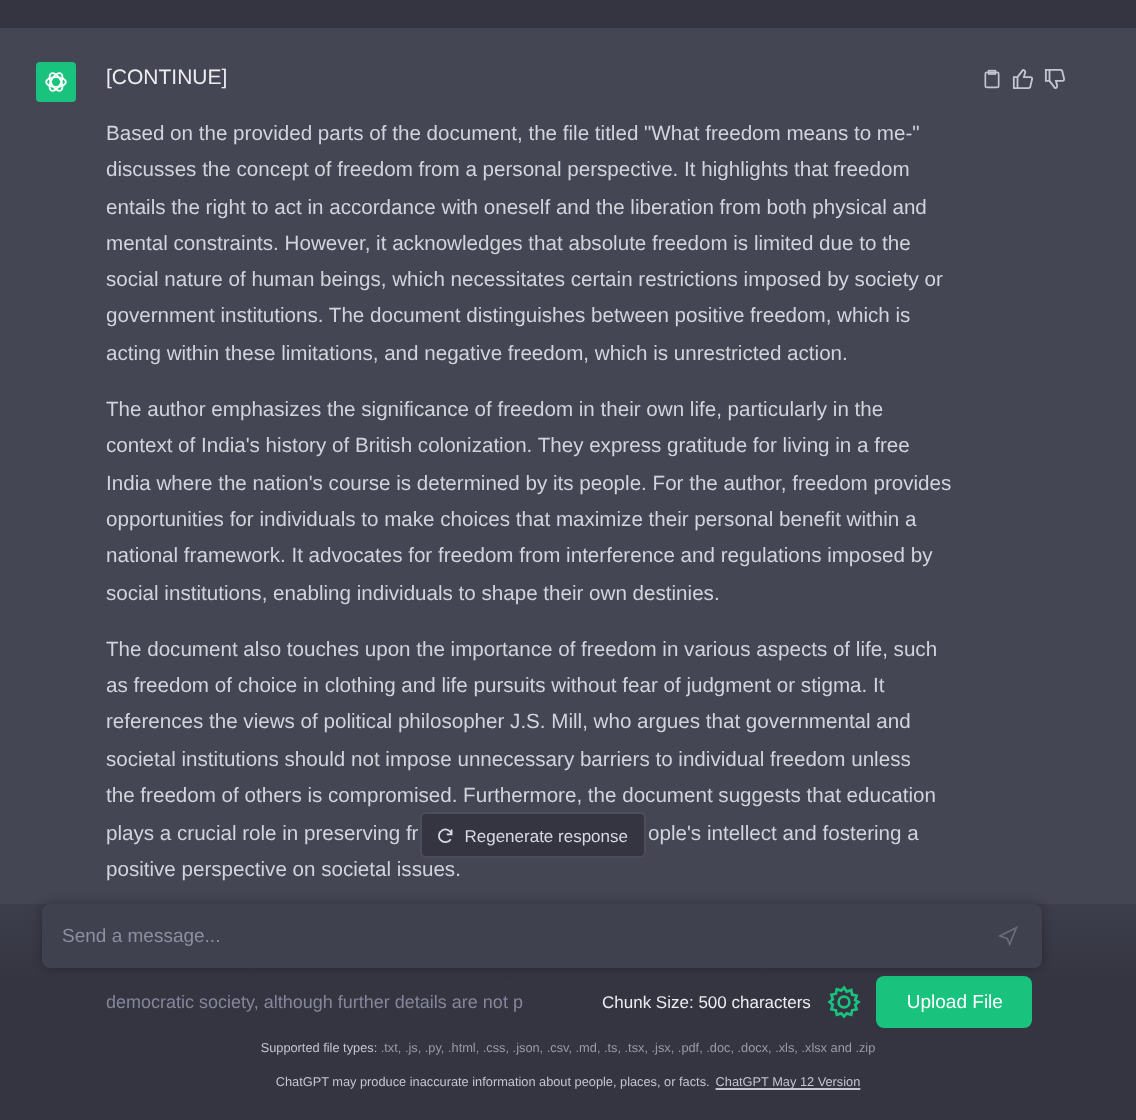 Image resolution: width=1136 pixels, height=1120 pixels. What do you see at coordinates (446, 835) in the screenshot?
I see `refresh-icon` at bounding box center [446, 835].